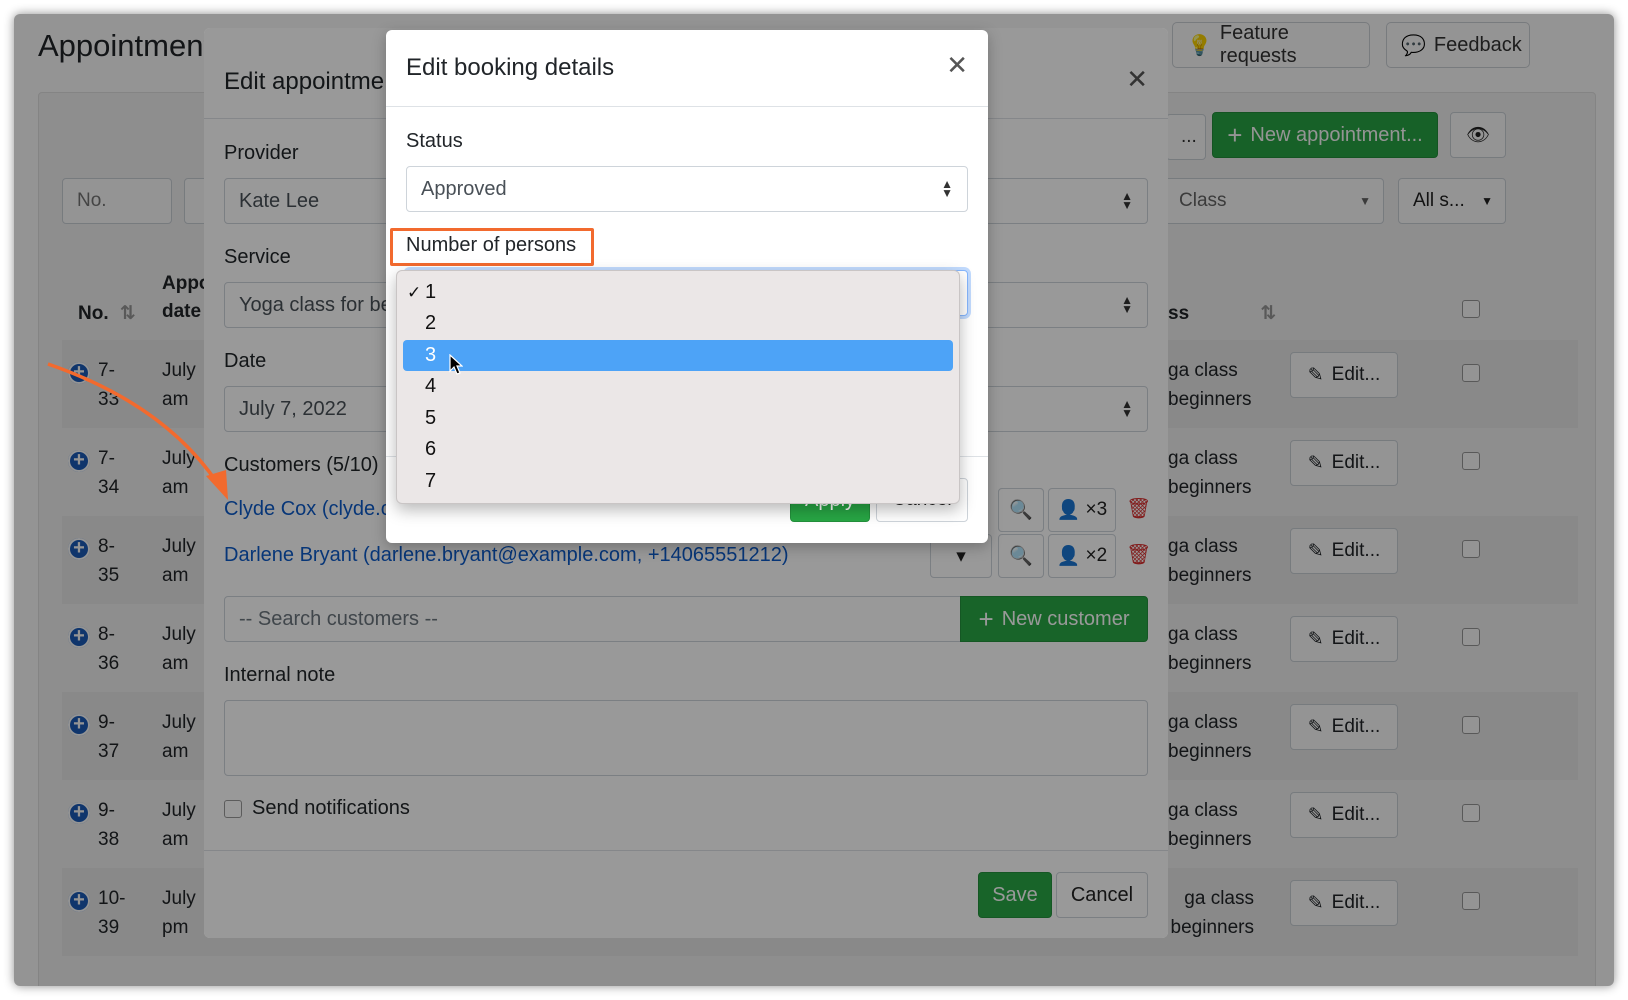 This screenshot has width=1628, height=1000. Describe the element at coordinates (678, 449) in the screenshot. I see `dropdown-option: 6` at that location.